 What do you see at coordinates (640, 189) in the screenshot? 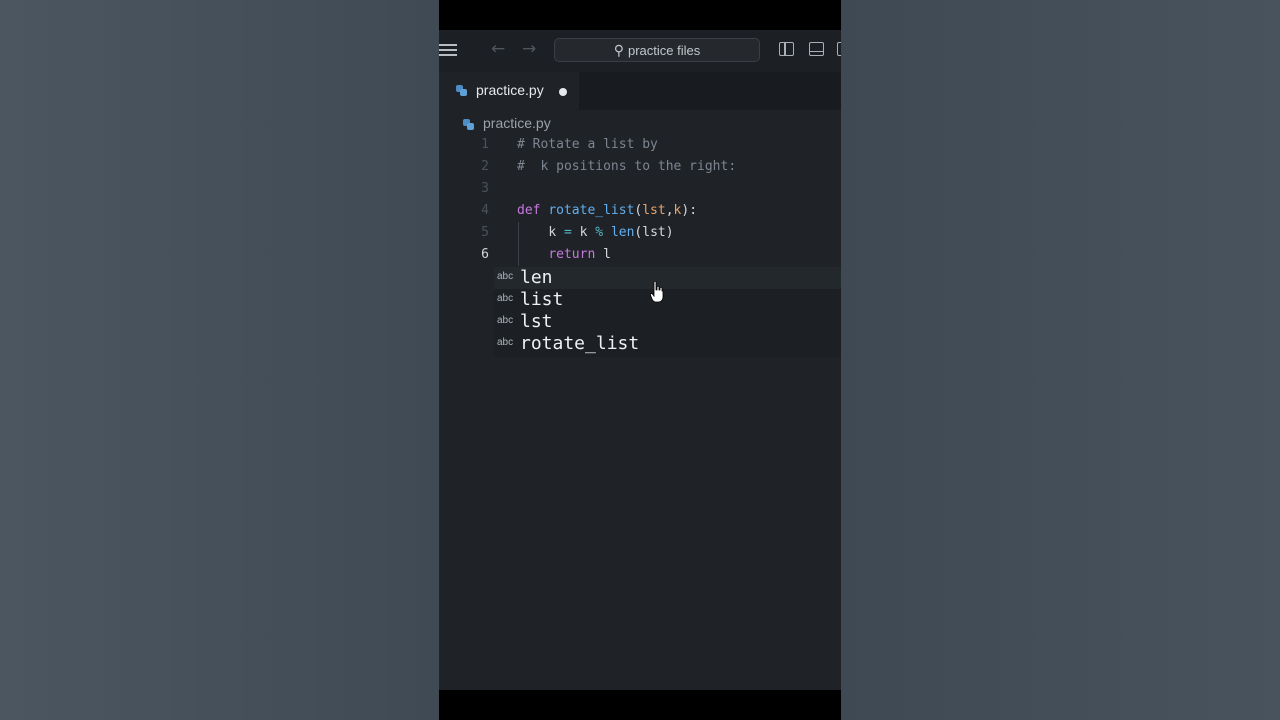
I see `code-line: 3` at bounding box center [640, 189].